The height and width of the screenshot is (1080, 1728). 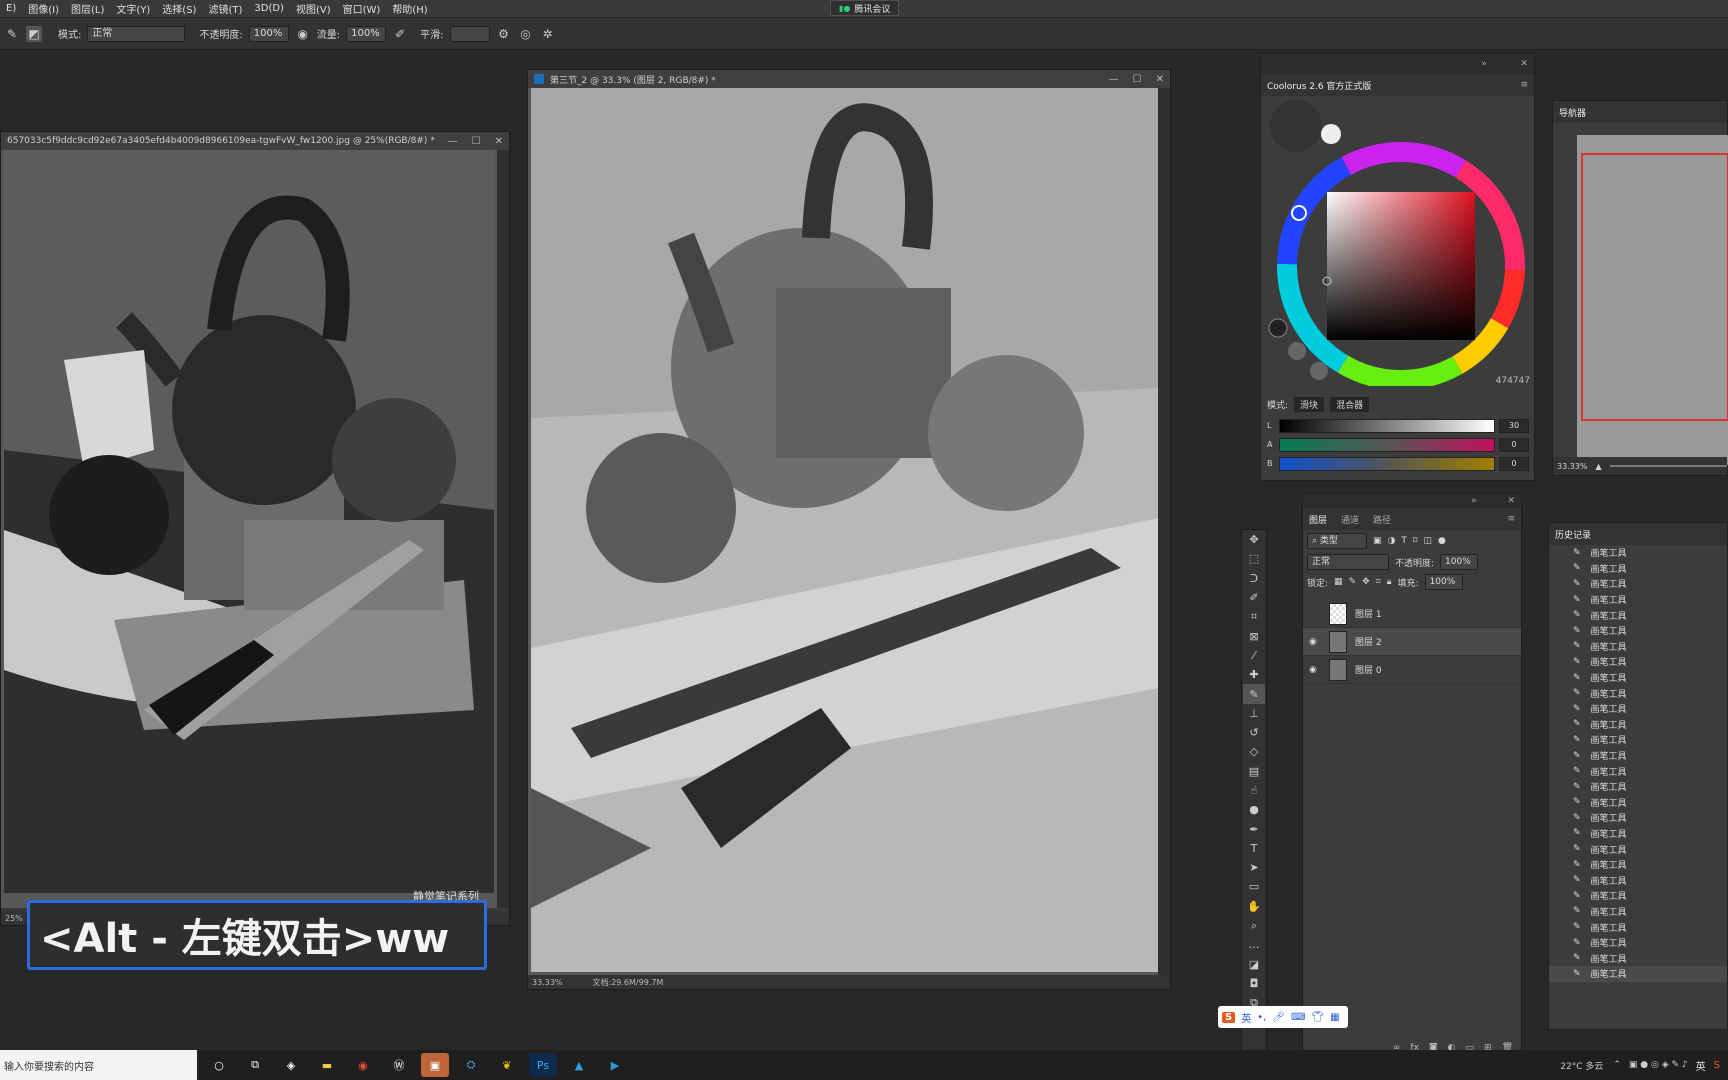 I want to click on layer-opacity-input: 100%, so click(x=1459, y=562).